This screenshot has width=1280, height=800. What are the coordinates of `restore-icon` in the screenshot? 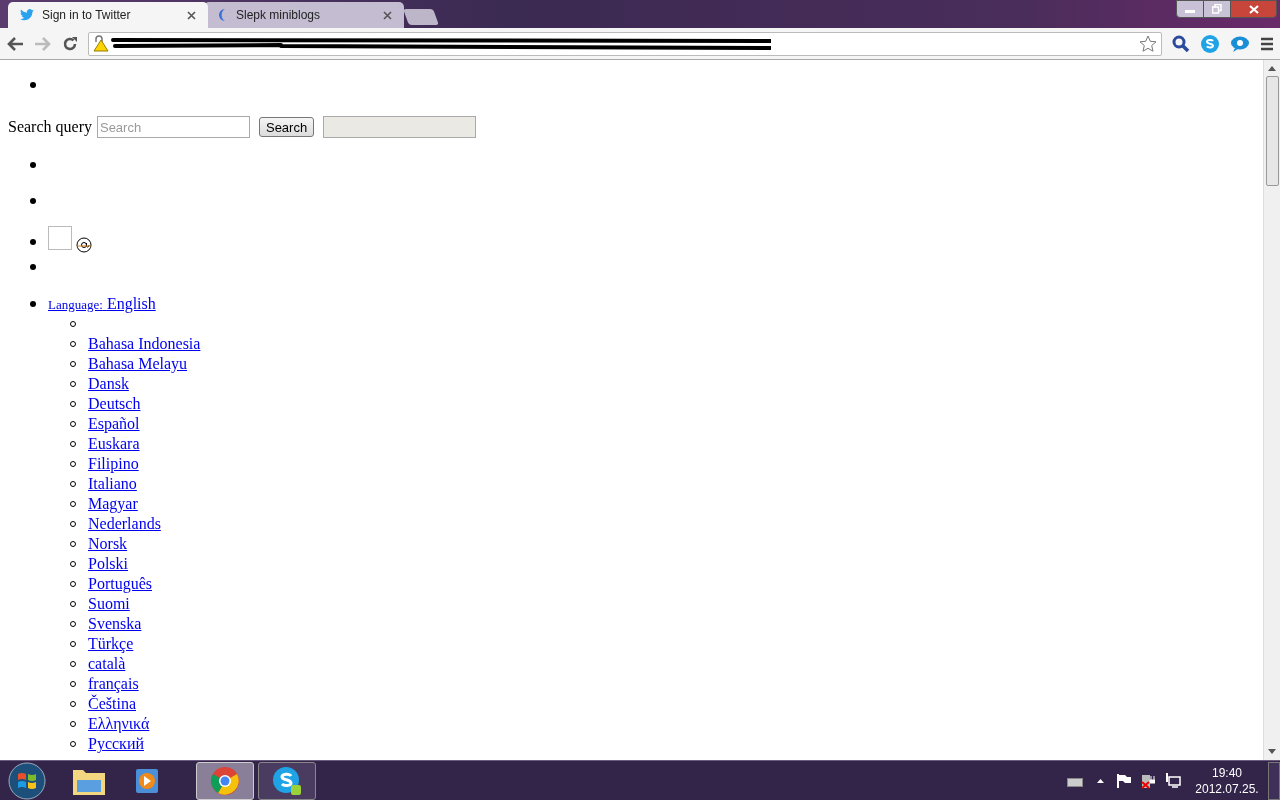 It's located at (1217, 9).